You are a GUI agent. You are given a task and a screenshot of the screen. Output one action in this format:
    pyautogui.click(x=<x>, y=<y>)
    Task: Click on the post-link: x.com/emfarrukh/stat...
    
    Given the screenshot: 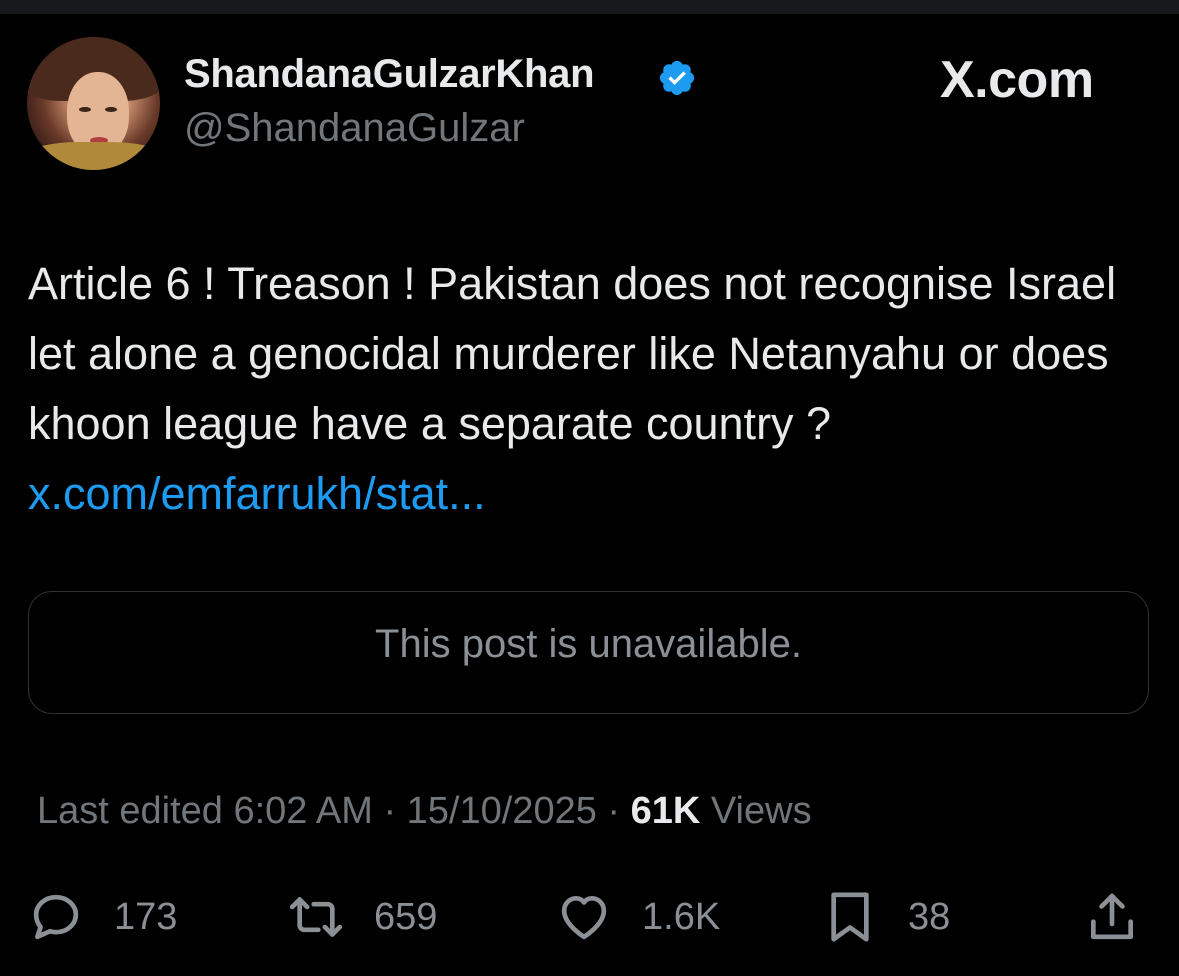 What is the action you would take?
    pyautogui.click(x=257, y=493)
    